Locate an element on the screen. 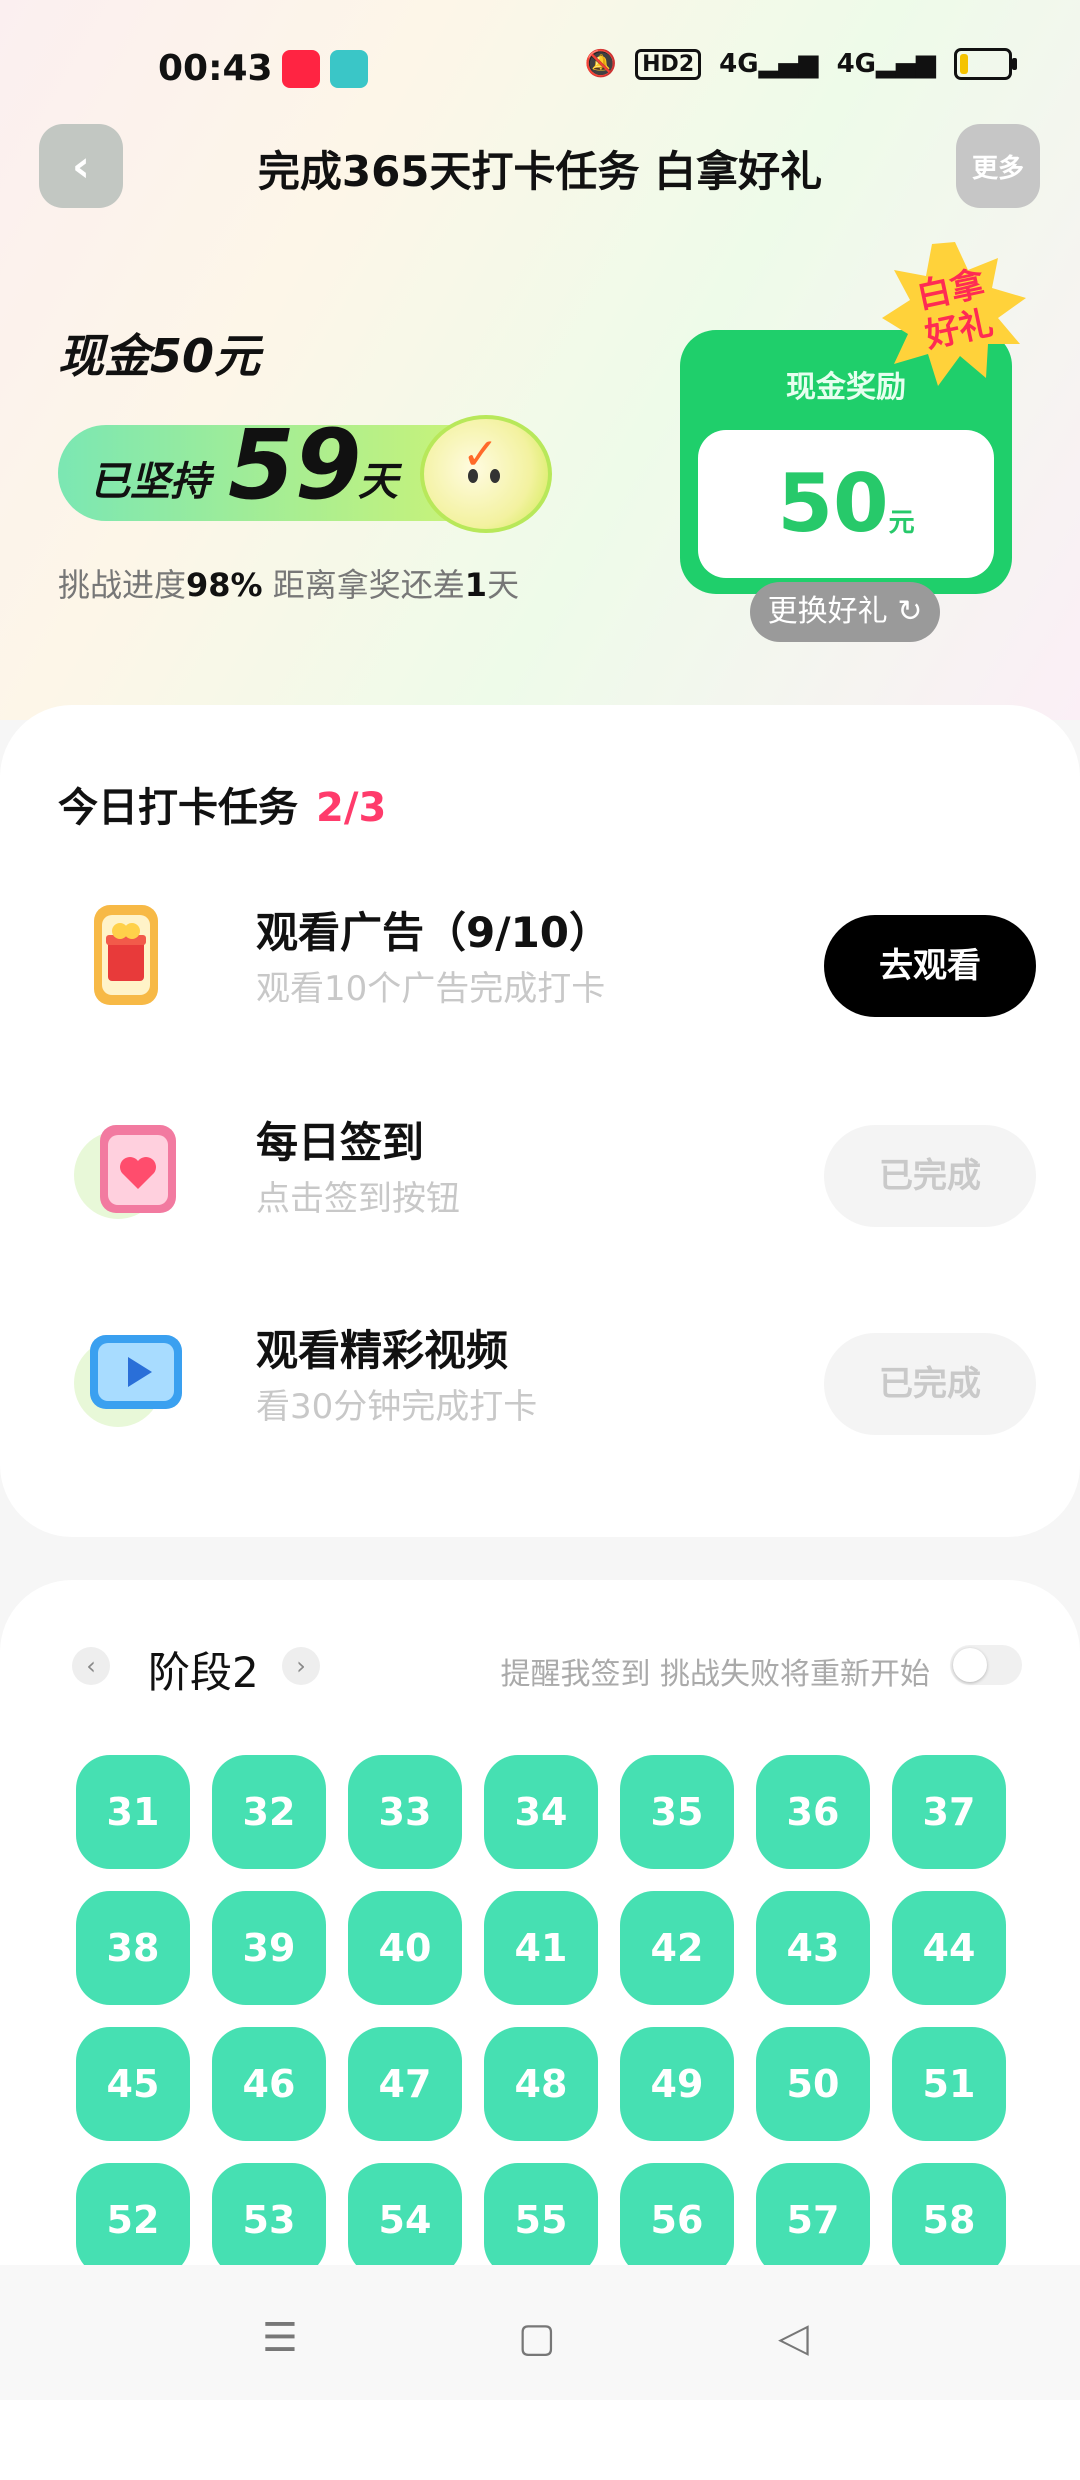  day-tile: 37 is located at coordinates (949, 1812).